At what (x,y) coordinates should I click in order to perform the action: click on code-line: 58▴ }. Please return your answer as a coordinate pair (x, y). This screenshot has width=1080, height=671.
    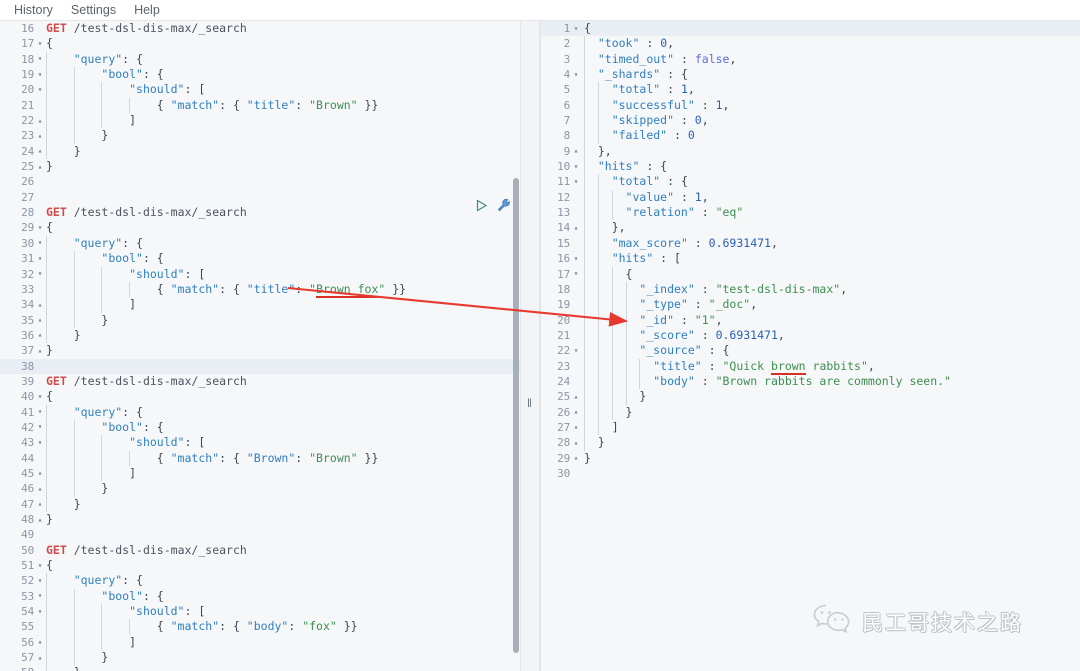
    Looking at the image, I should click on (260, 668).